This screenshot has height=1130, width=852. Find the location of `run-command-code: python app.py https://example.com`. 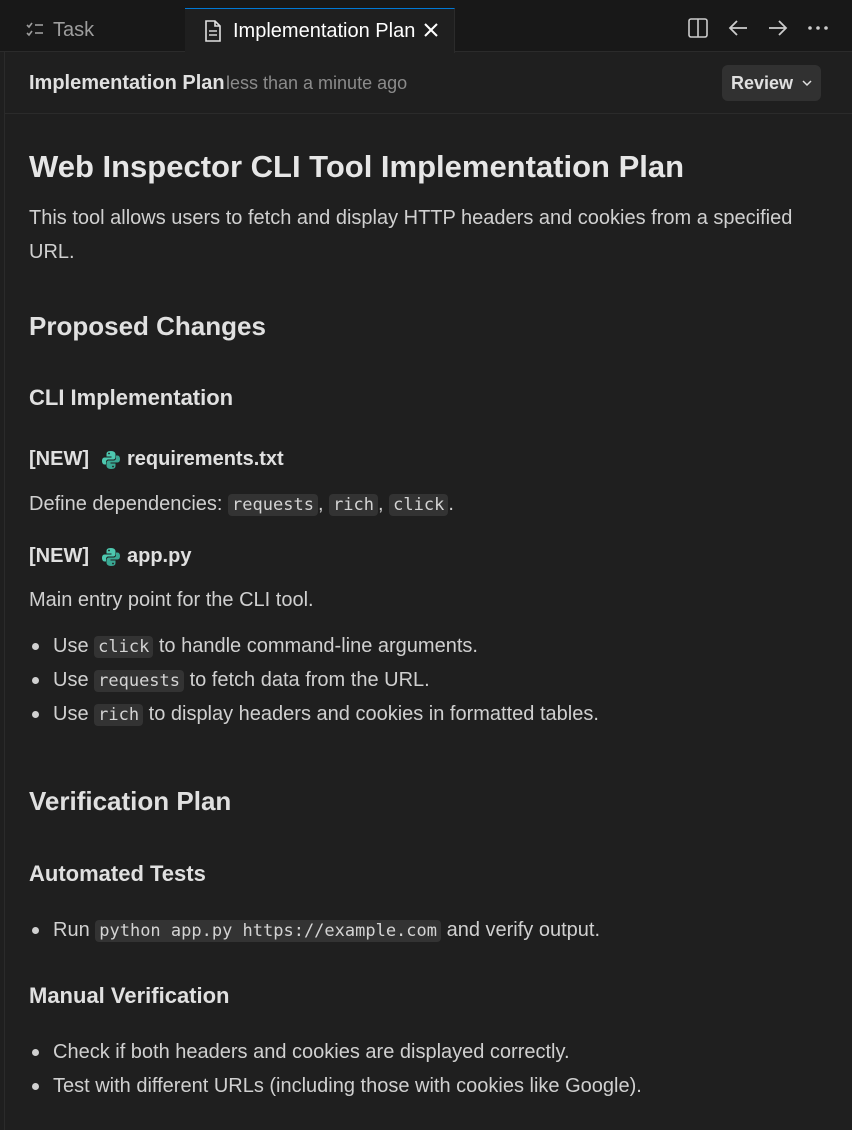

run-command-code: python app.py https://example.com is located at coordinates (268, 931).